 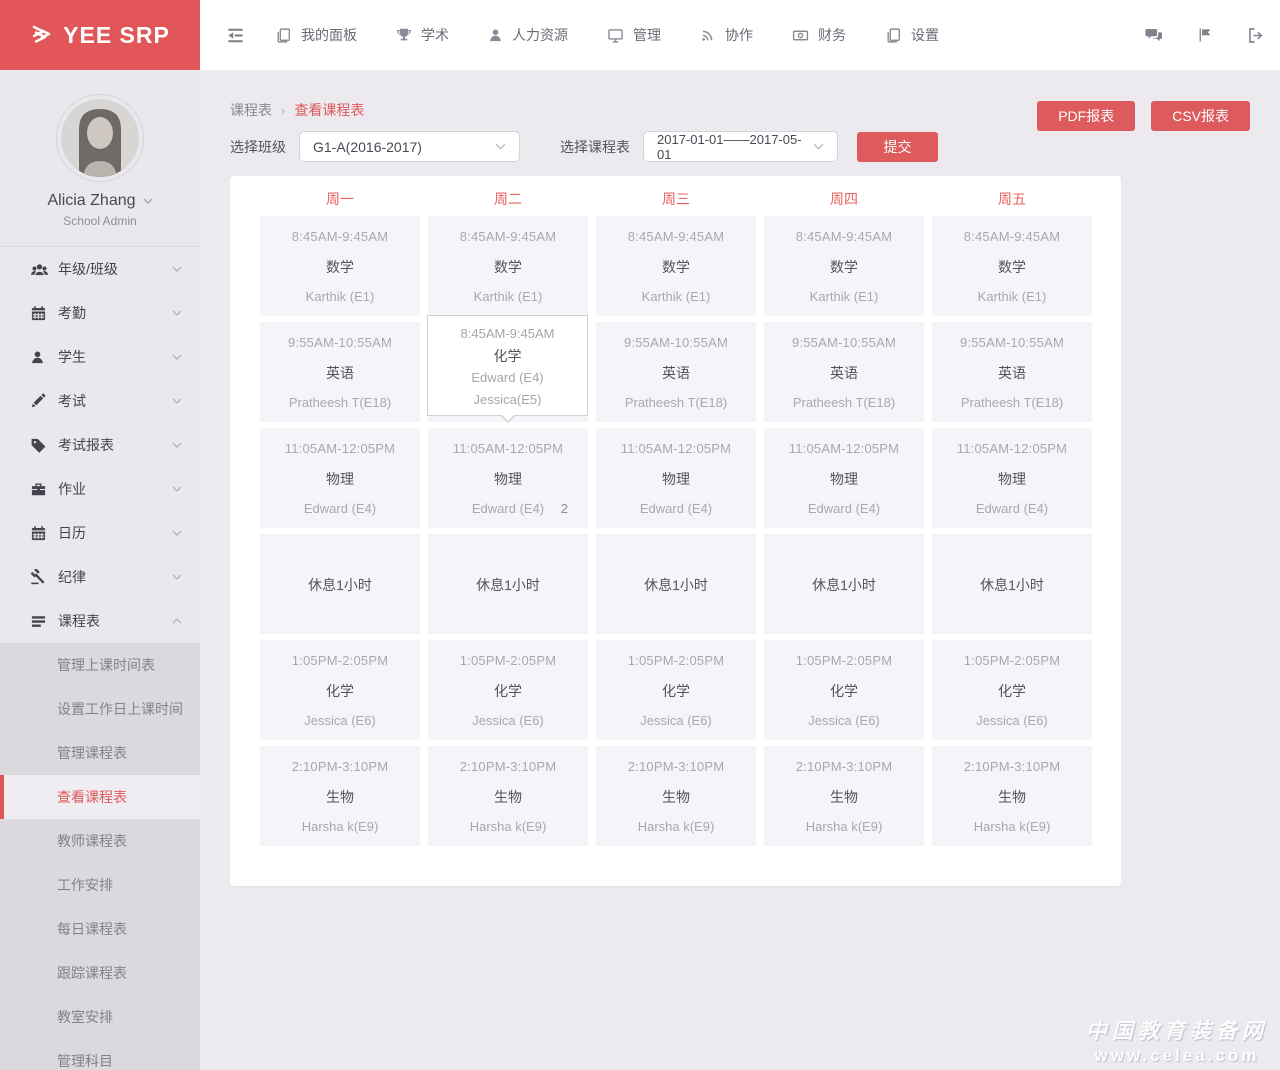 I want to click on sidebar-item-8: 纪律, so click(x=100, y=577).